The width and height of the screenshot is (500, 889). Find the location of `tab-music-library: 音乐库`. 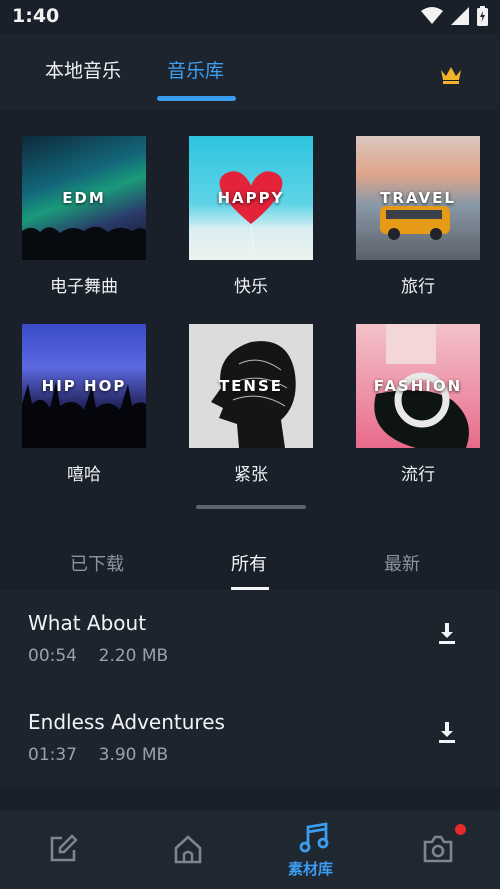

tab-music-library: 音乐库 is located at coordinates (195, 69).